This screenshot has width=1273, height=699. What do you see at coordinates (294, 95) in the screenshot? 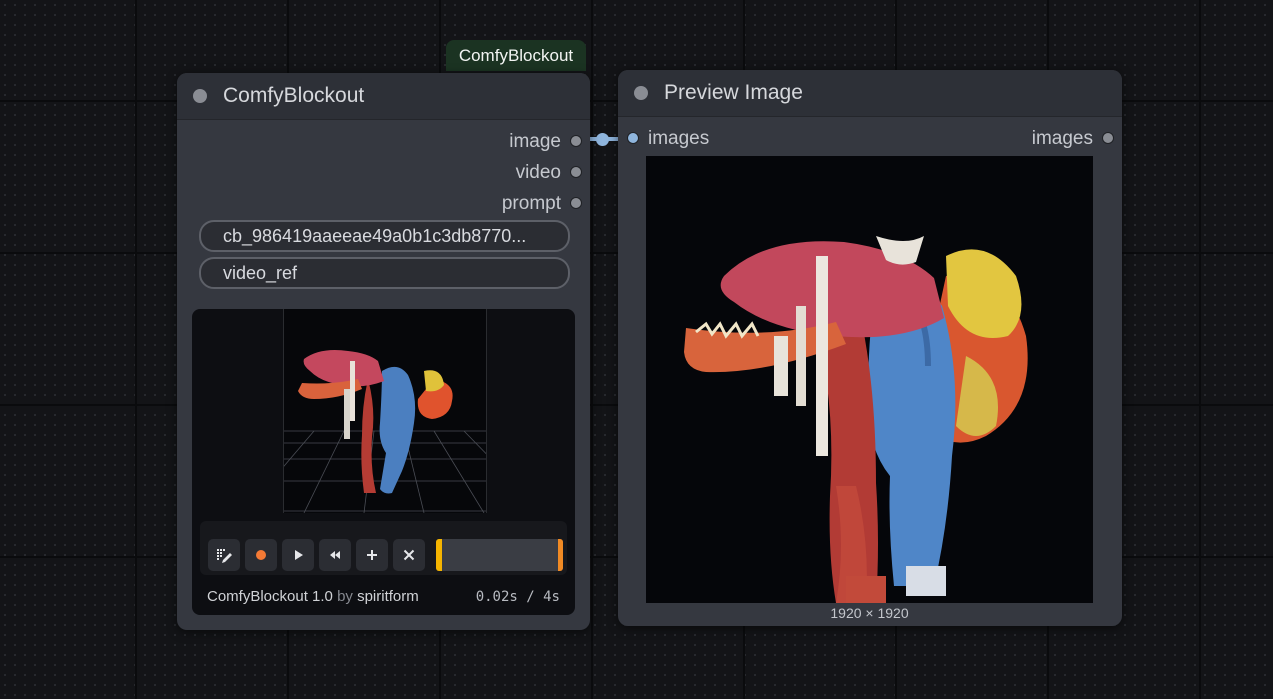
I see `node-title: ComfyBlockout` at bounding box center [294, 95].